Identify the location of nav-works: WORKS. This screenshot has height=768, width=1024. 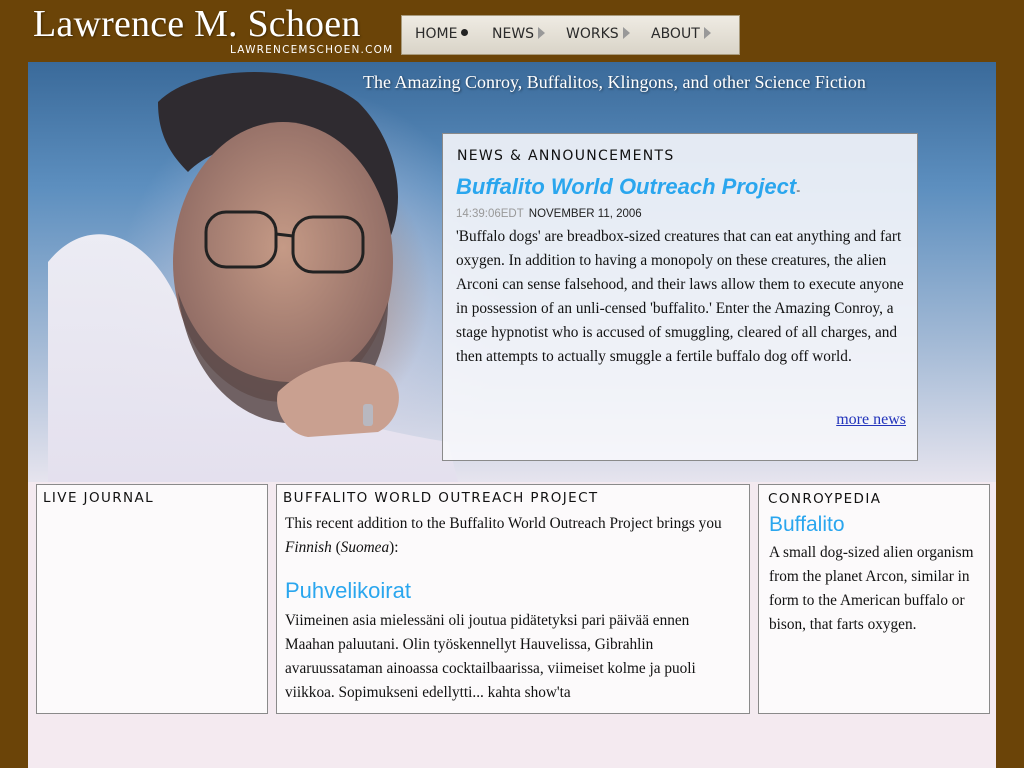
(598, 34).